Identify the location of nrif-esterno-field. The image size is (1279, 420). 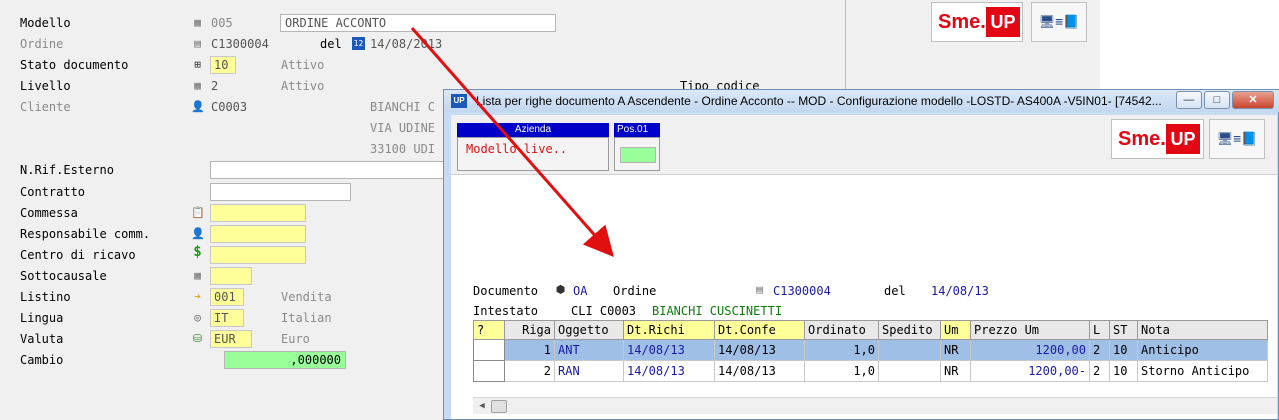
(330, 170).